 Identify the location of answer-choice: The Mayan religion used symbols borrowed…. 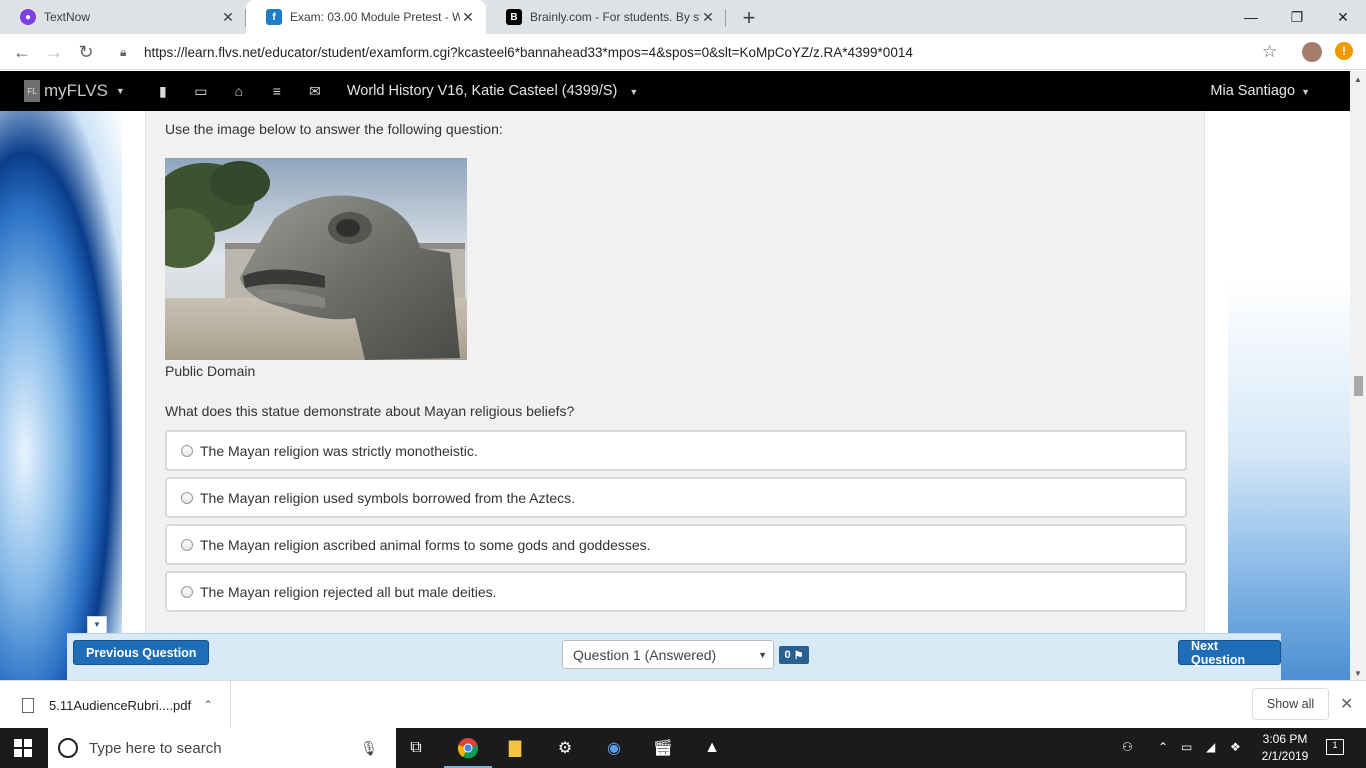
(676, 497).